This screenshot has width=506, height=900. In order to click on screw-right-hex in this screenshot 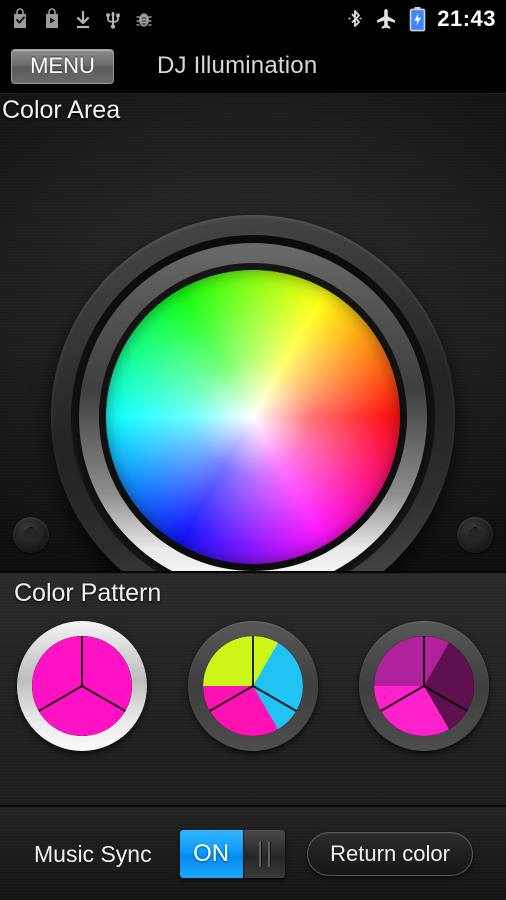, I will do `click(475, 535)`.